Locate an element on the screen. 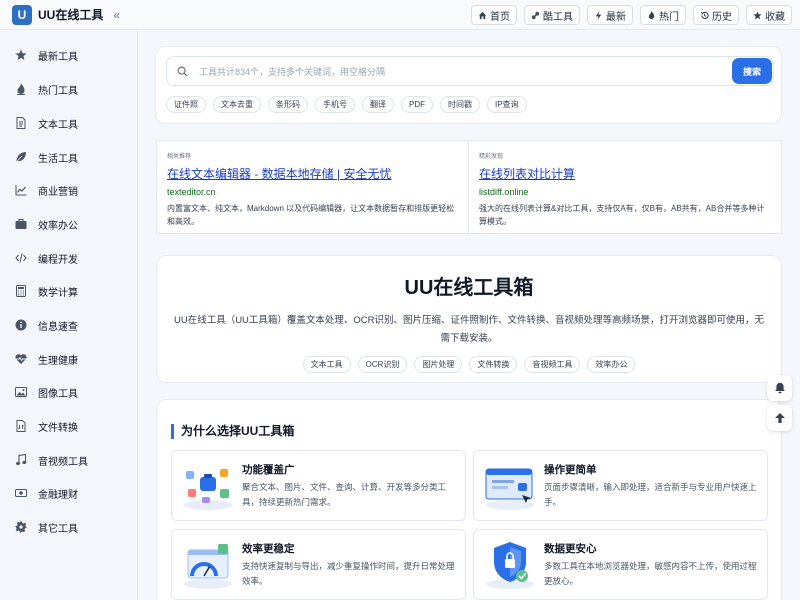 The image size is (800, 600). search-input is located at coordinates (459, 72).